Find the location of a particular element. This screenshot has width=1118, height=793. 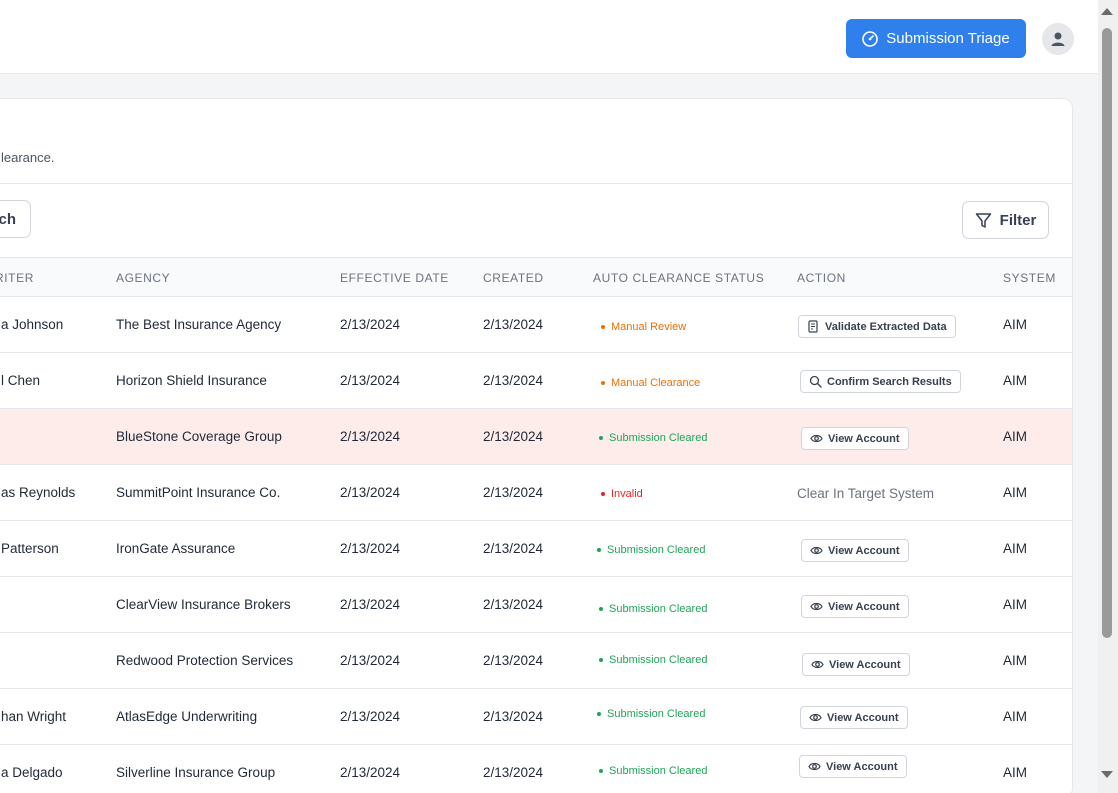

action-label: Validate Extracted Data is located at coordinates (886, 326).